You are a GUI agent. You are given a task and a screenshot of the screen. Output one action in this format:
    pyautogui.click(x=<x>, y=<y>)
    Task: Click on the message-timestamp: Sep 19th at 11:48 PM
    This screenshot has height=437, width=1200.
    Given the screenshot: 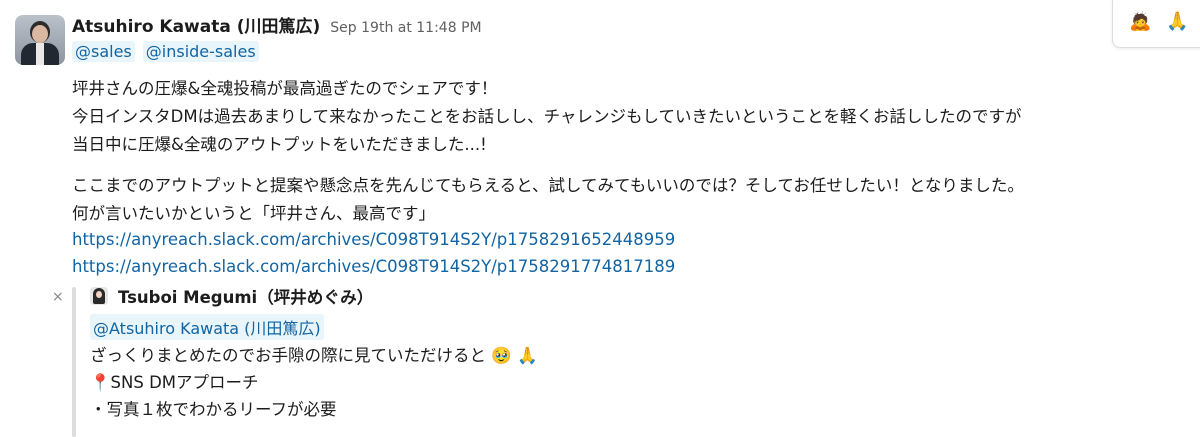 What is the action you would take?
    pyautogui.click(x=405, y=28)
    